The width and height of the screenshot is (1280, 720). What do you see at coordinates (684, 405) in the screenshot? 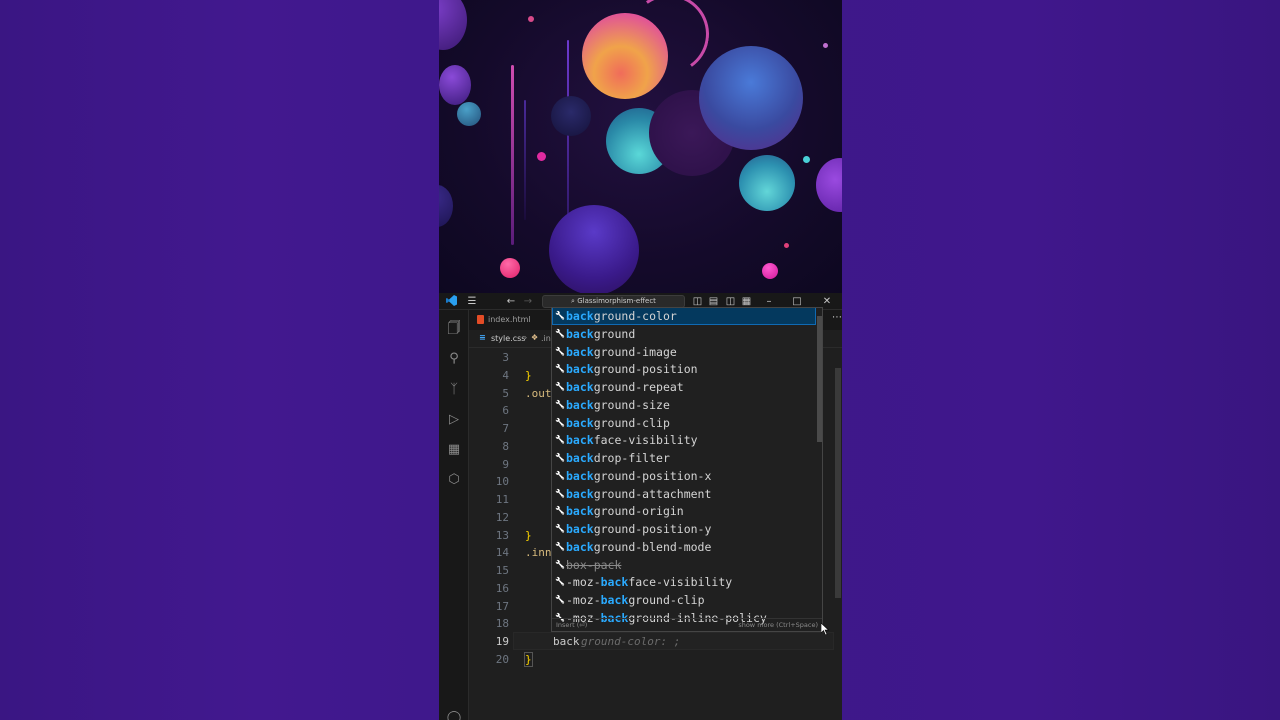
I see `suggestion-item: 🔧 background-size` at bounding box center [684, 405].